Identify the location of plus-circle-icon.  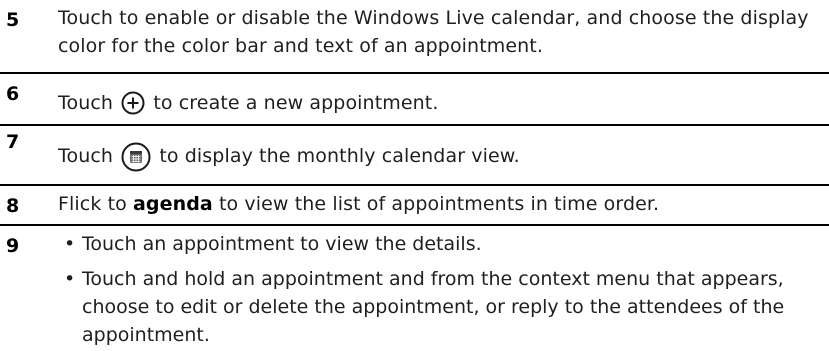
(133, 107).